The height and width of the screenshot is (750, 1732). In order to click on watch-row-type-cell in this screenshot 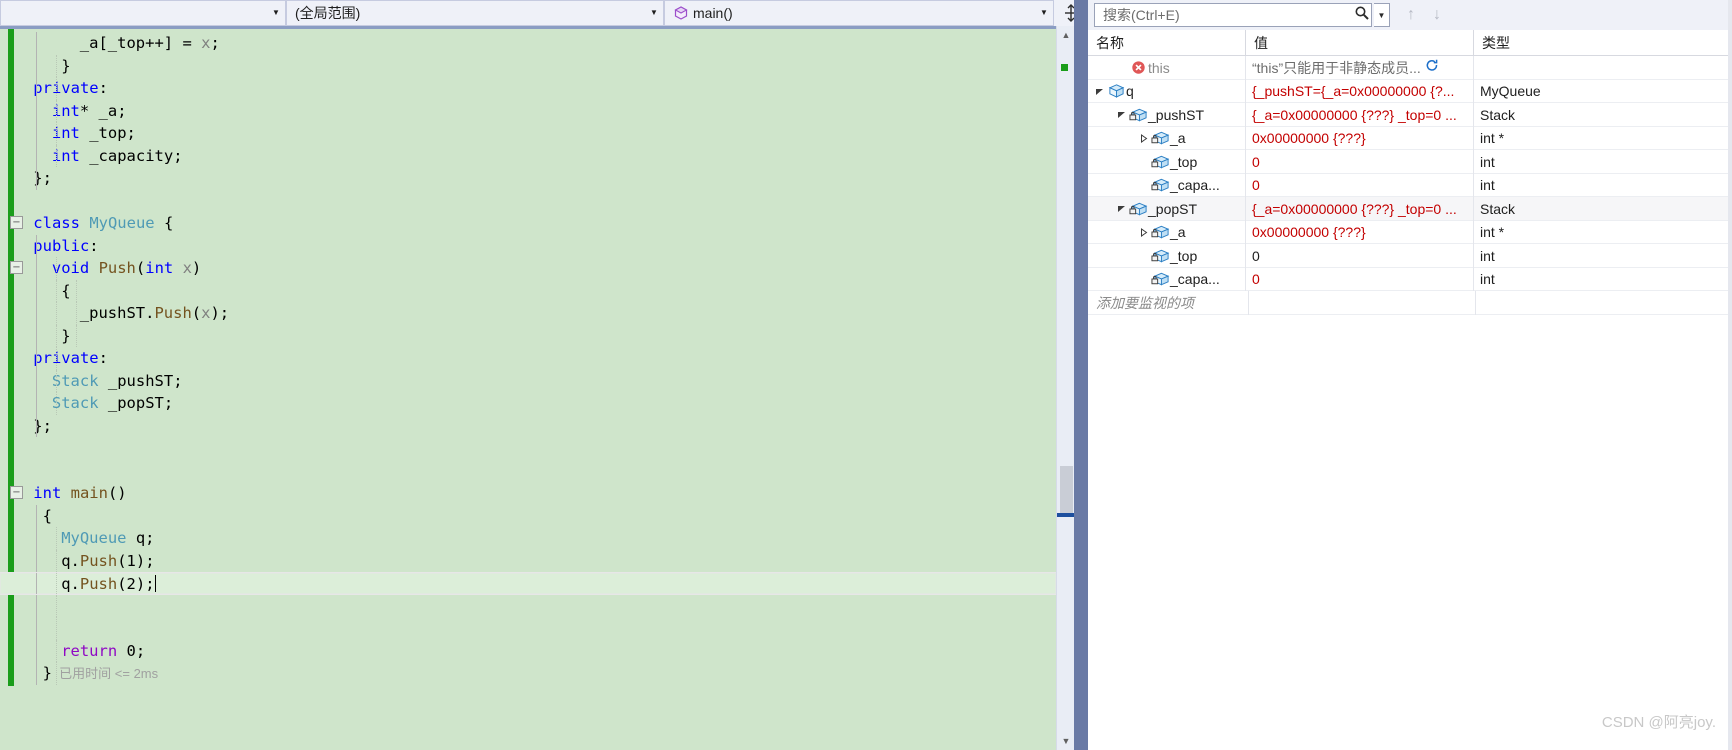, I will do `click(1603, 68)`.